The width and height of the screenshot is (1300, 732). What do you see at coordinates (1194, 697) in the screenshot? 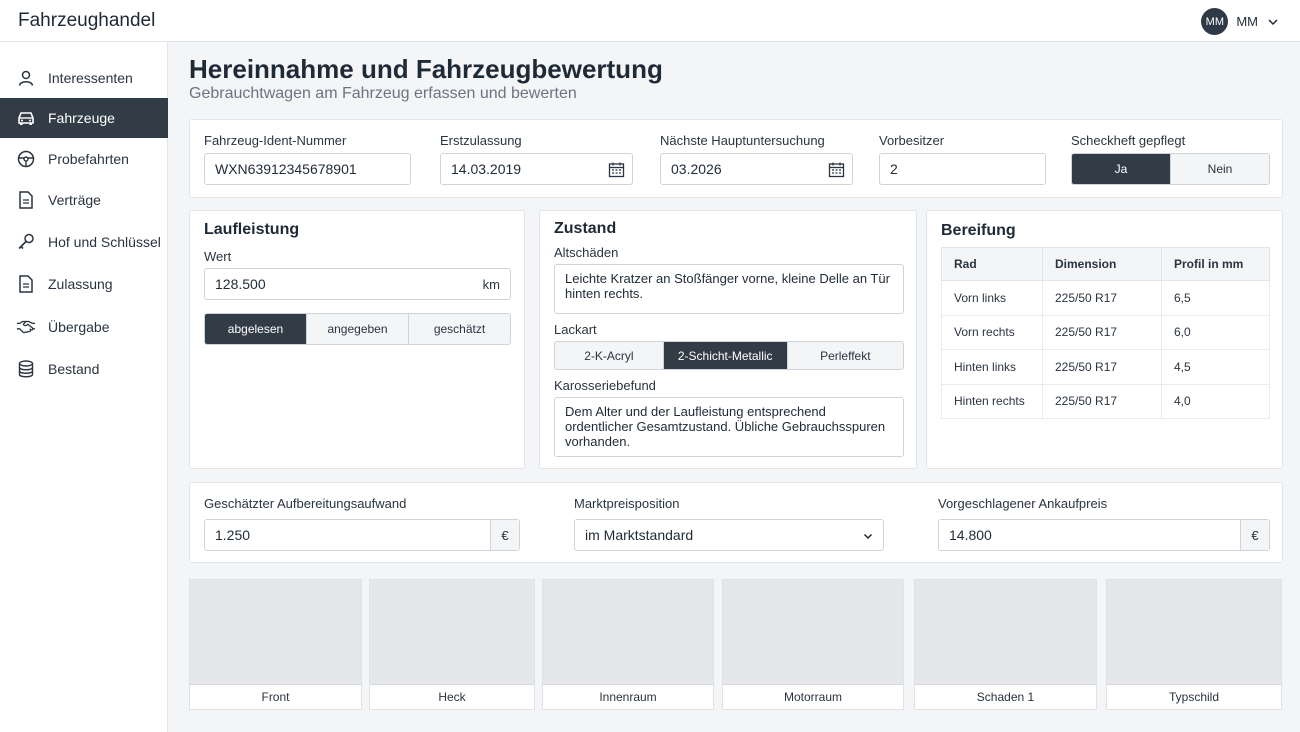
I see `photo-caption: Typschild` at bounding box center [1194, 697].